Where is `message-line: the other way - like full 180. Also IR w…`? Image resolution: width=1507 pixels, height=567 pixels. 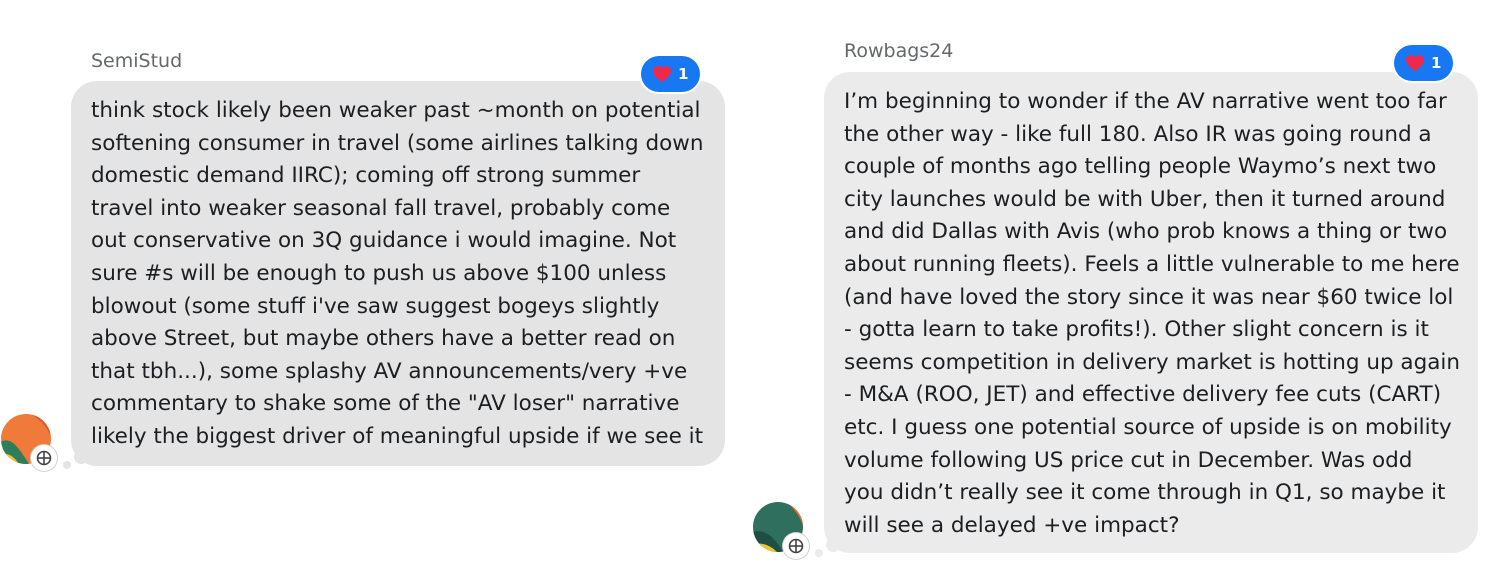
message-line: the other way - like full 180. Also IR w… is located at coordinates (1138, 134).